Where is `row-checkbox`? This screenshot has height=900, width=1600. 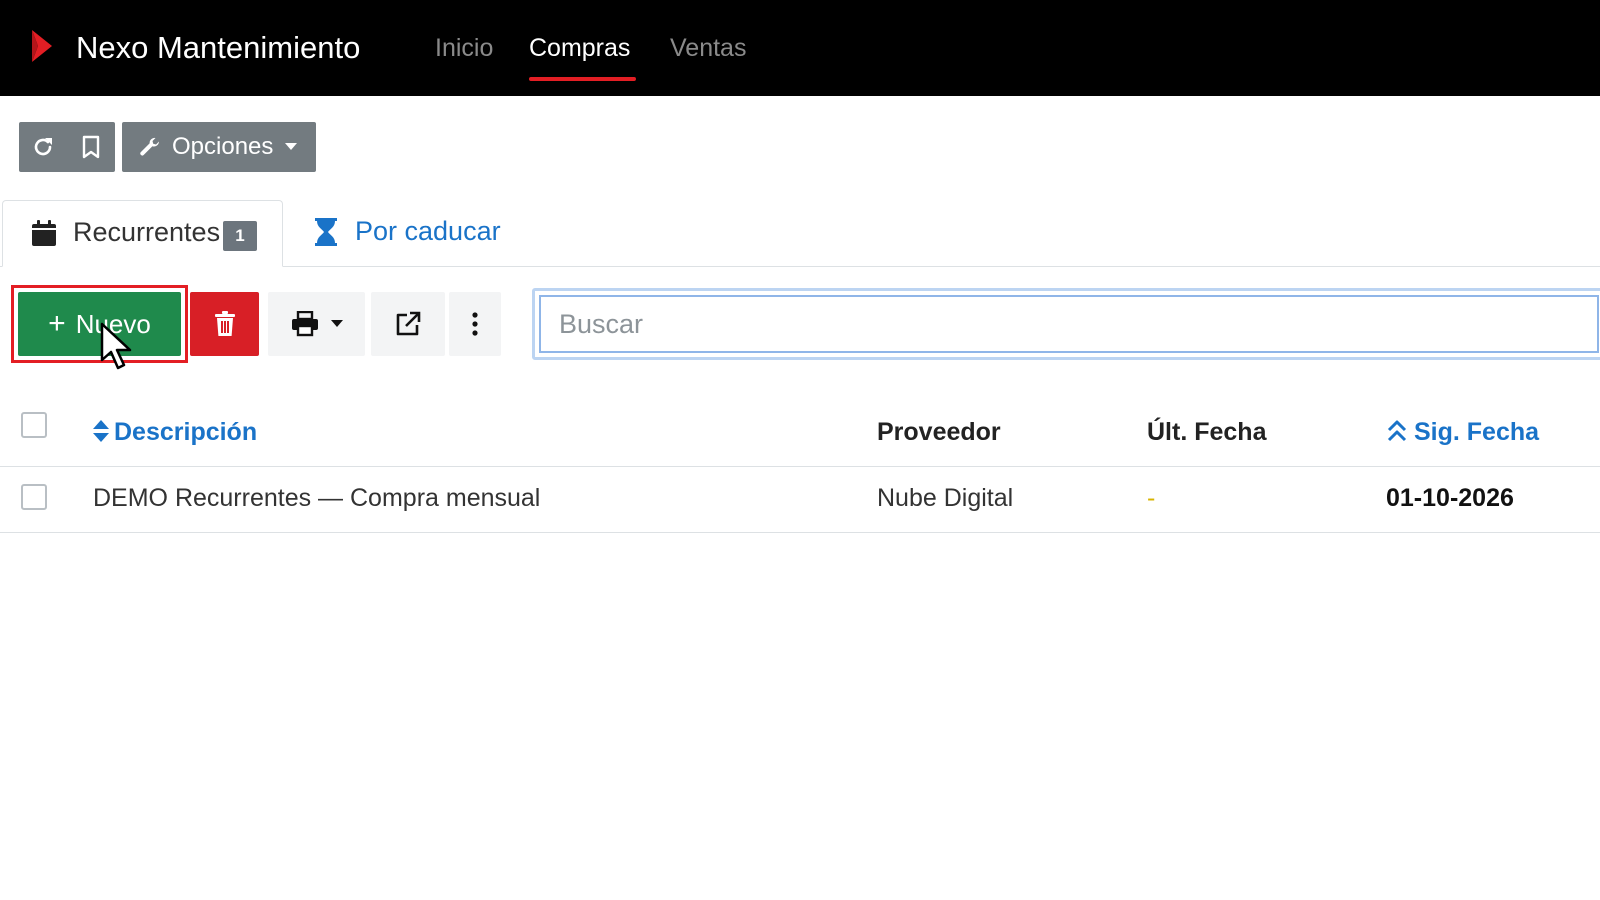 row-checkbox is located at coordinates (34, 497).